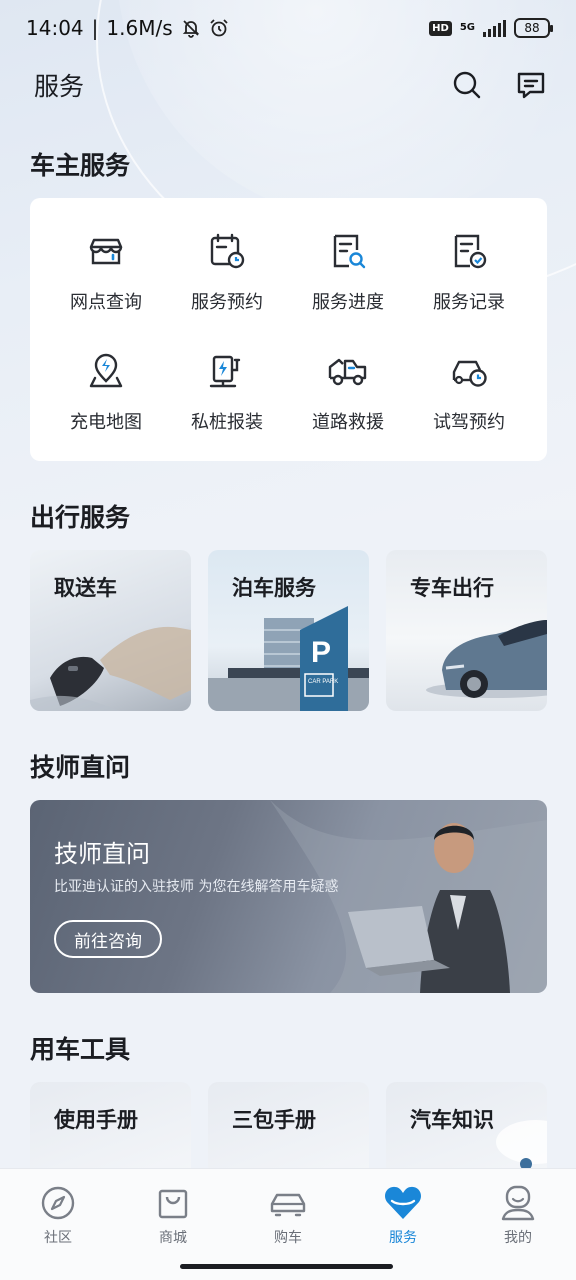 The width and height of the screenshot is (576, 1280). I want to click on search-icon, so click(467, 85).